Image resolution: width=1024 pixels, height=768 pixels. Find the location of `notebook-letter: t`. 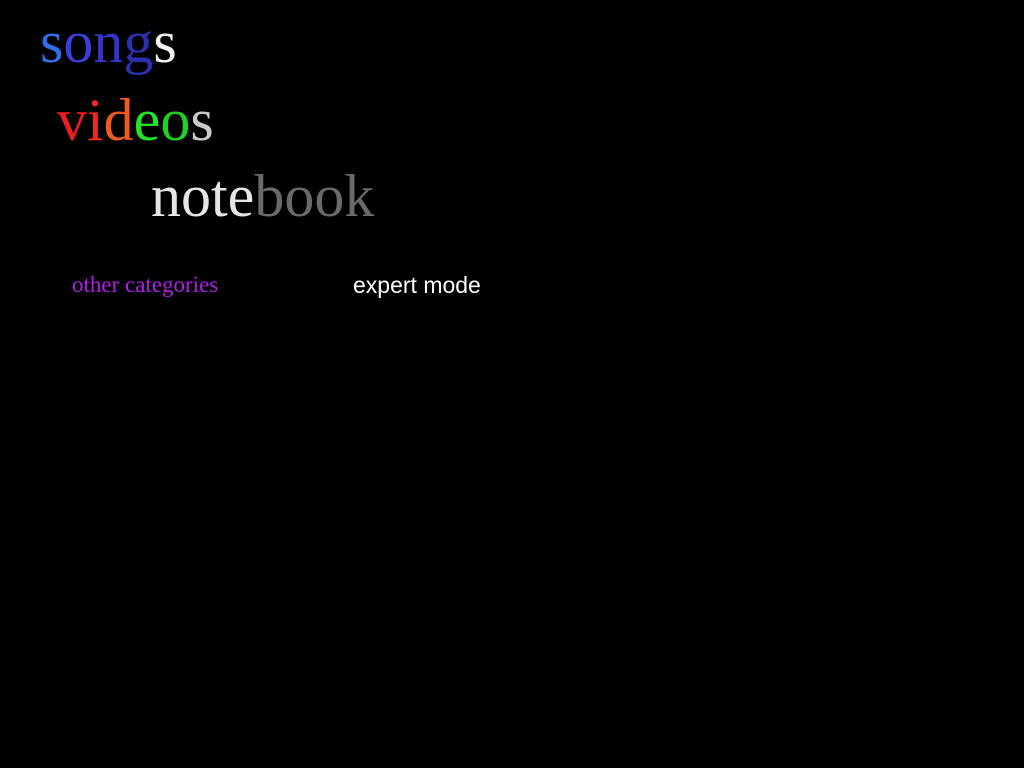

notebook-letter: t is located at coordinates (219, 196).